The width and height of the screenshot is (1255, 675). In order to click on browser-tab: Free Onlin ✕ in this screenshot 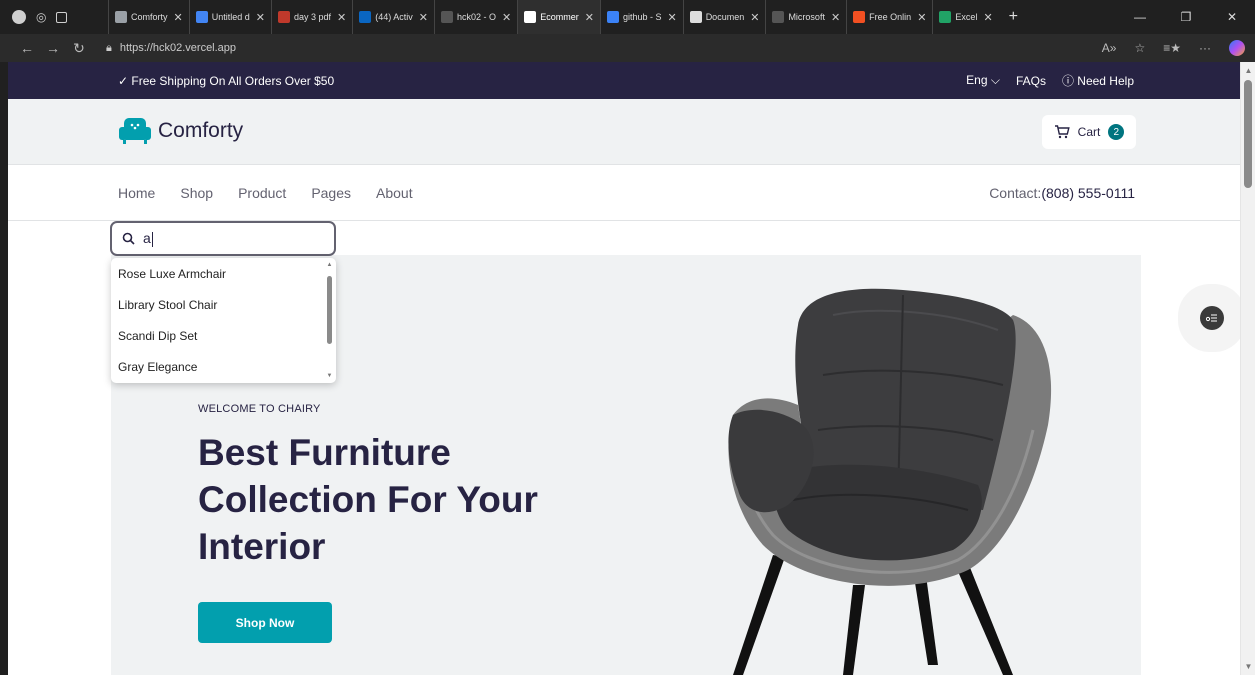, I will do `click(889, 17)`.